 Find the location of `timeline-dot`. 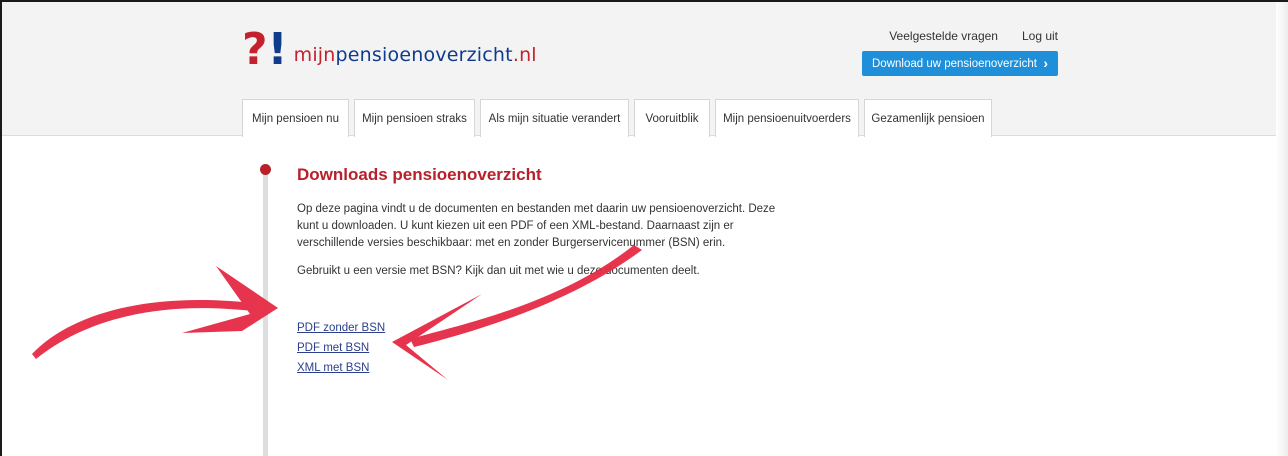

timeline-dot is located at coordinates (265, 169).